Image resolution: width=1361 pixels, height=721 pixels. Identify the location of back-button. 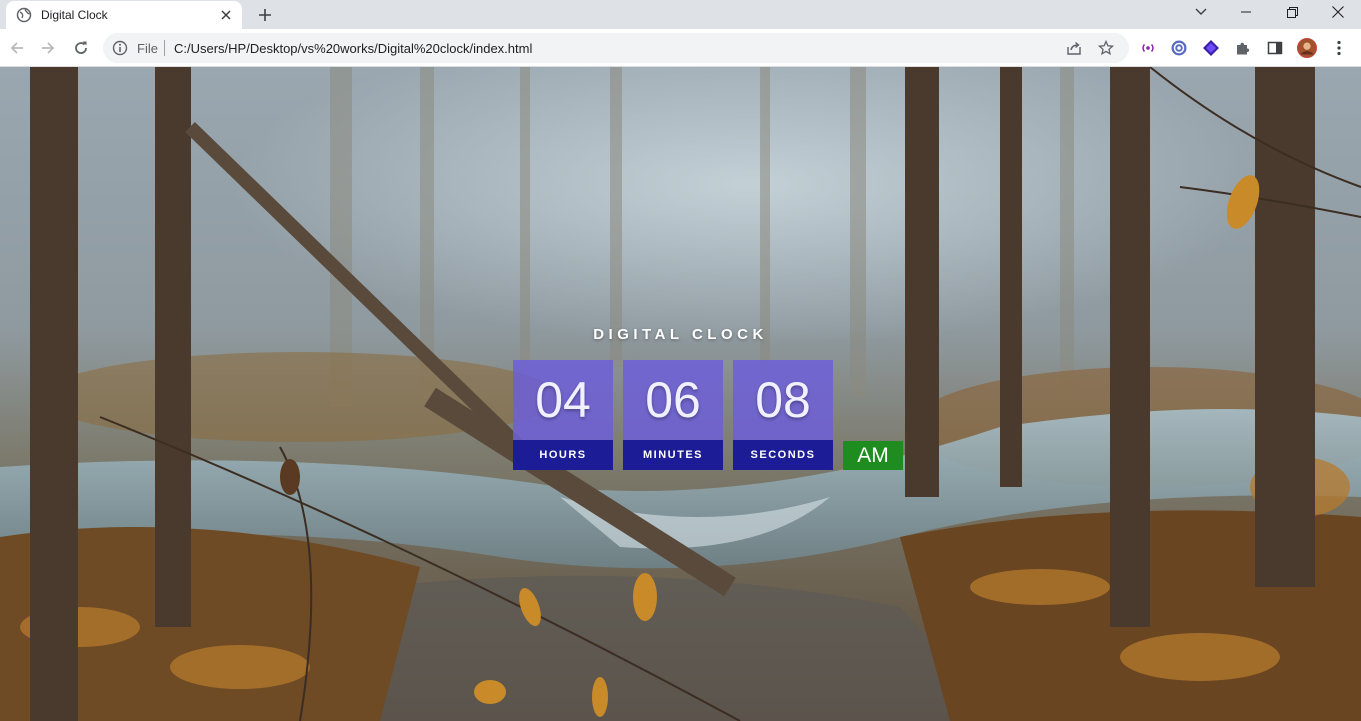
(17, 48).